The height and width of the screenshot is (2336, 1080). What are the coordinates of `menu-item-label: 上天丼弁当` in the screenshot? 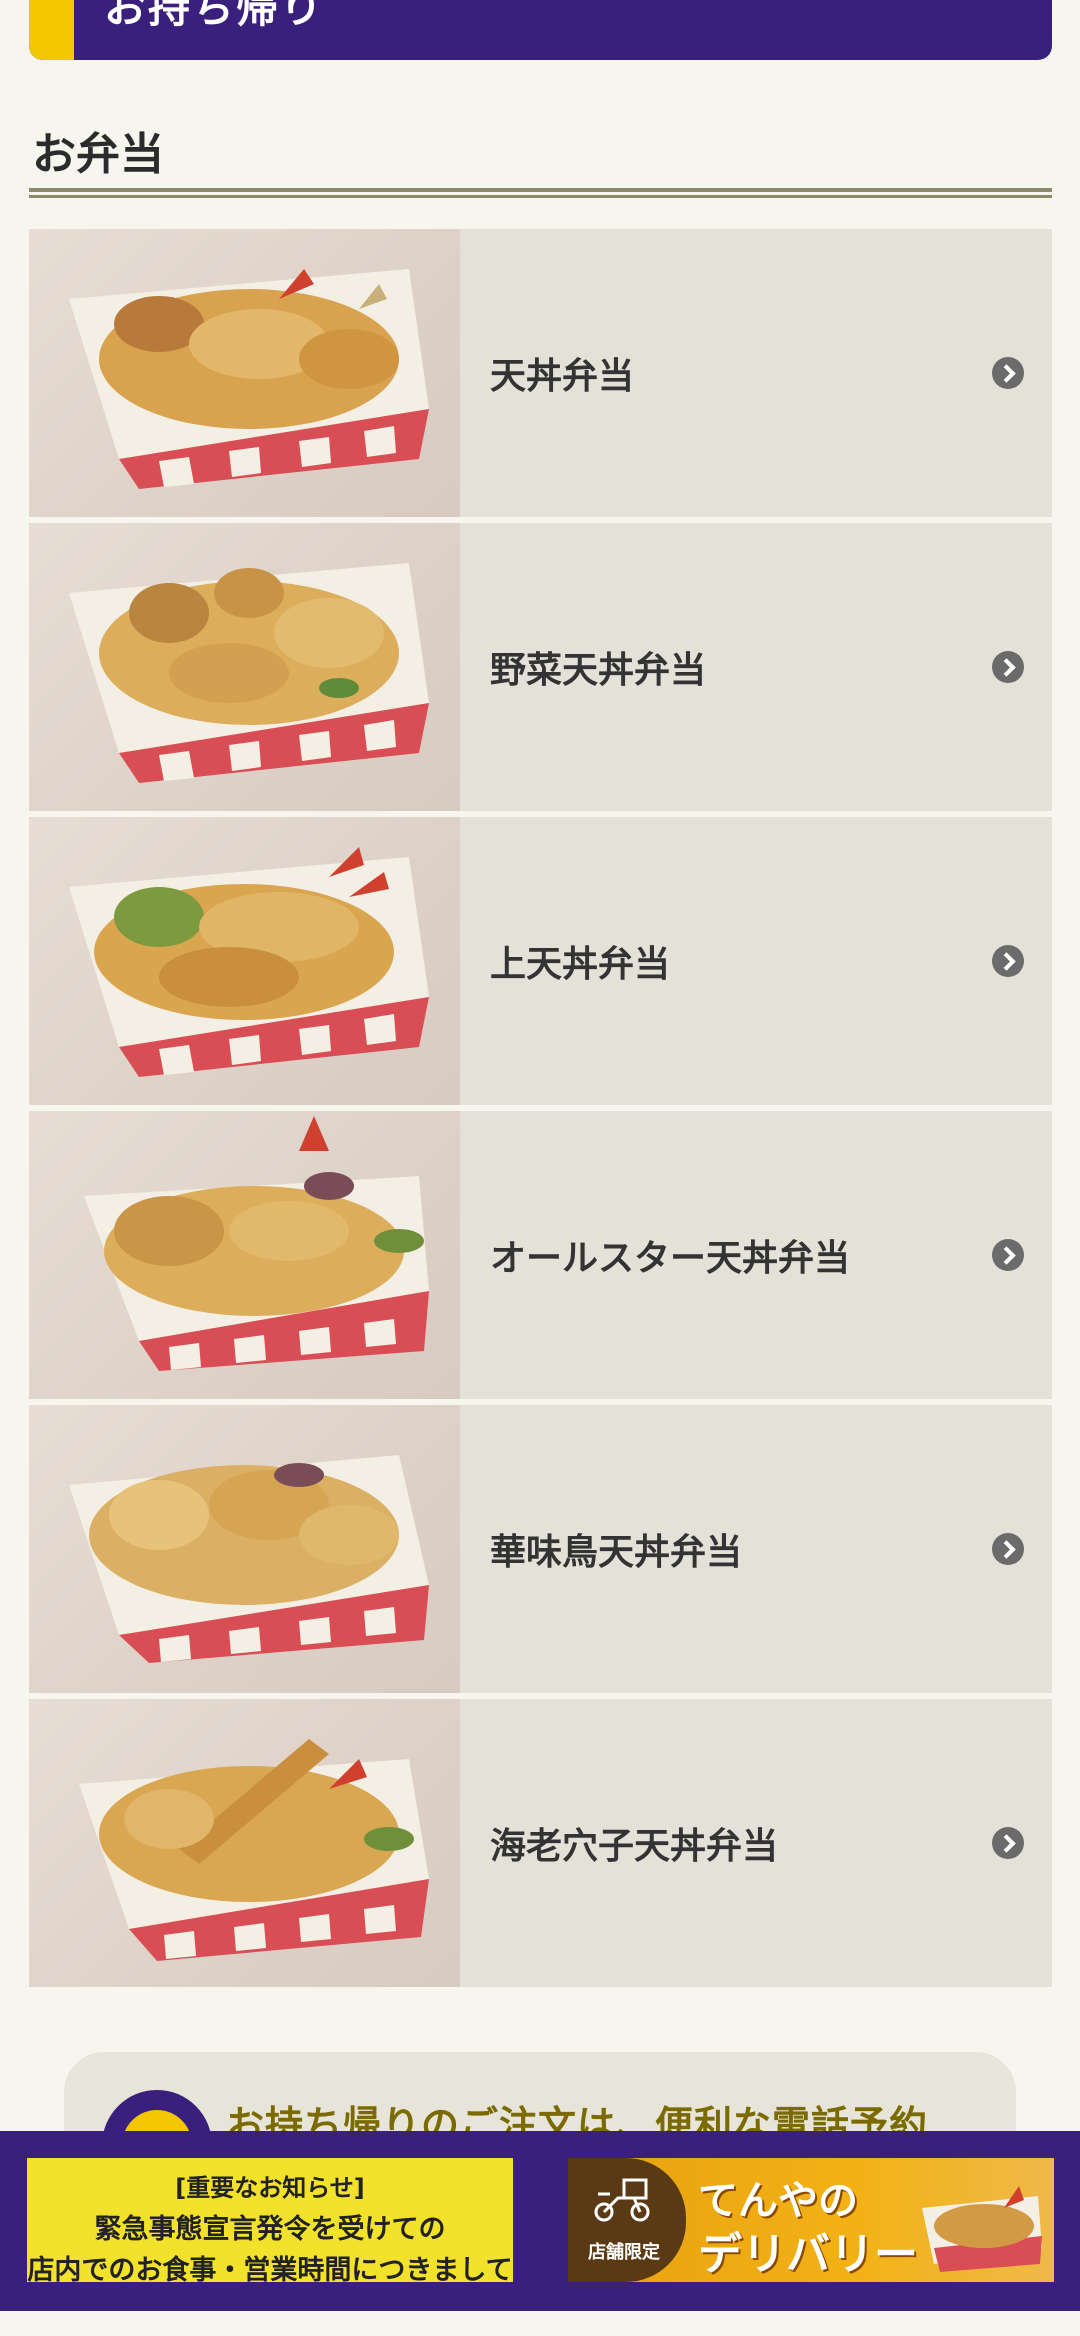 It's located at (580, 964).